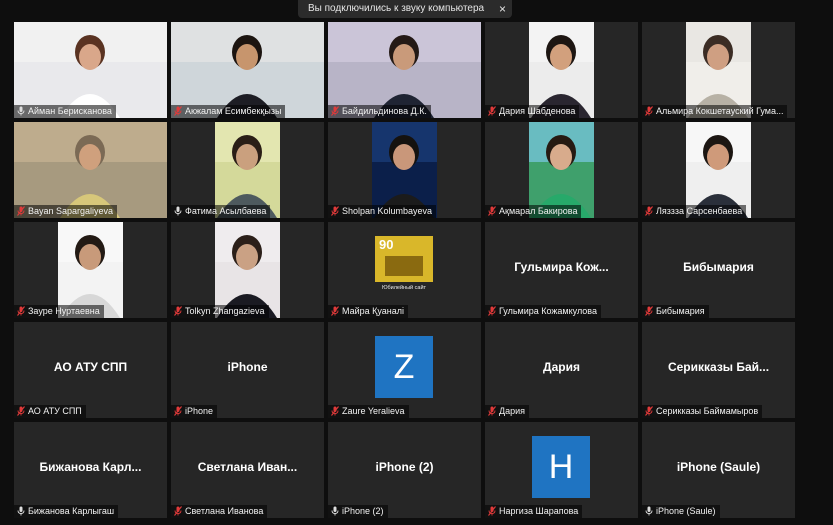  I want to click on participant-tile: Bayan Sapargaliyeva, so click(90, 170).